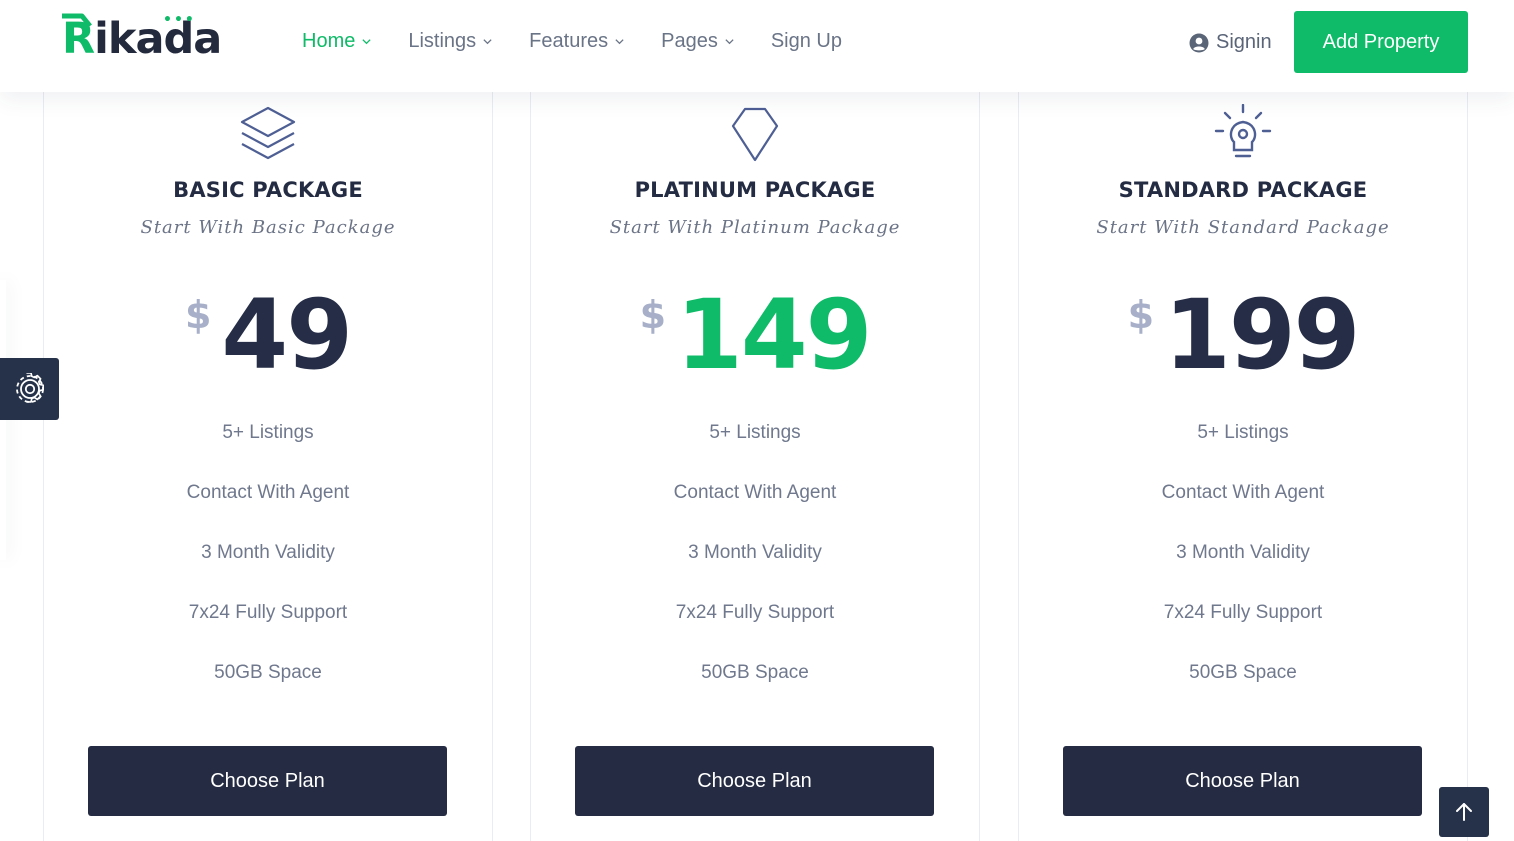 The image size is (1514, 841). I want to click on package-price: $ 49, so click(268, 335).